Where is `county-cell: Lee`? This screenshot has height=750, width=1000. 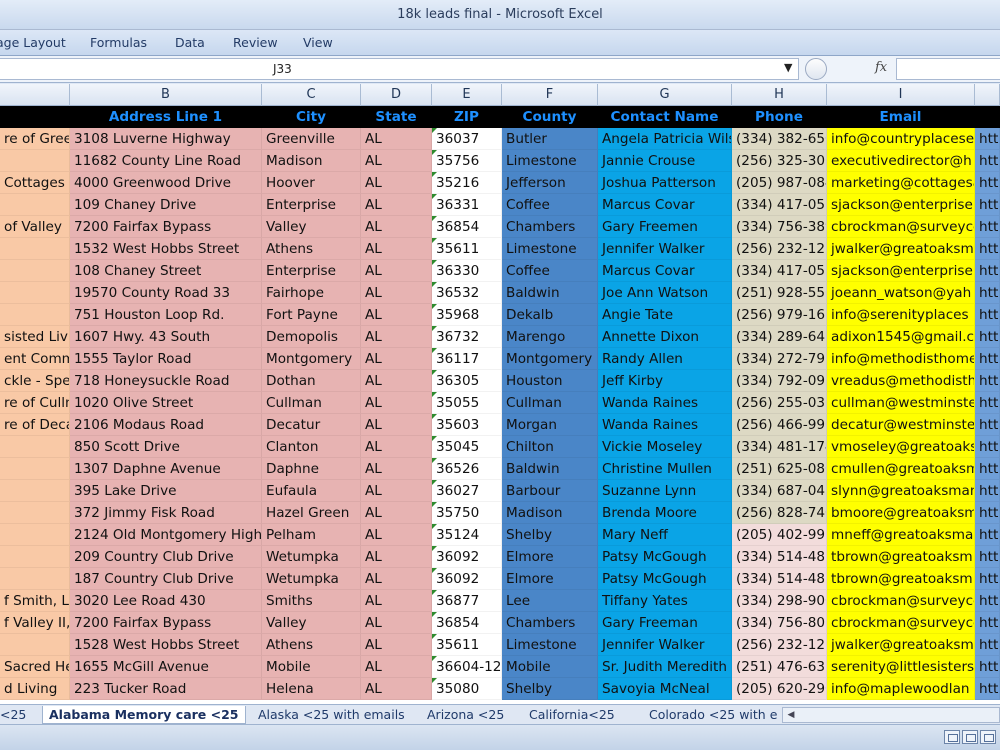
county-cell: Lee is located at coordinates (550, 601).